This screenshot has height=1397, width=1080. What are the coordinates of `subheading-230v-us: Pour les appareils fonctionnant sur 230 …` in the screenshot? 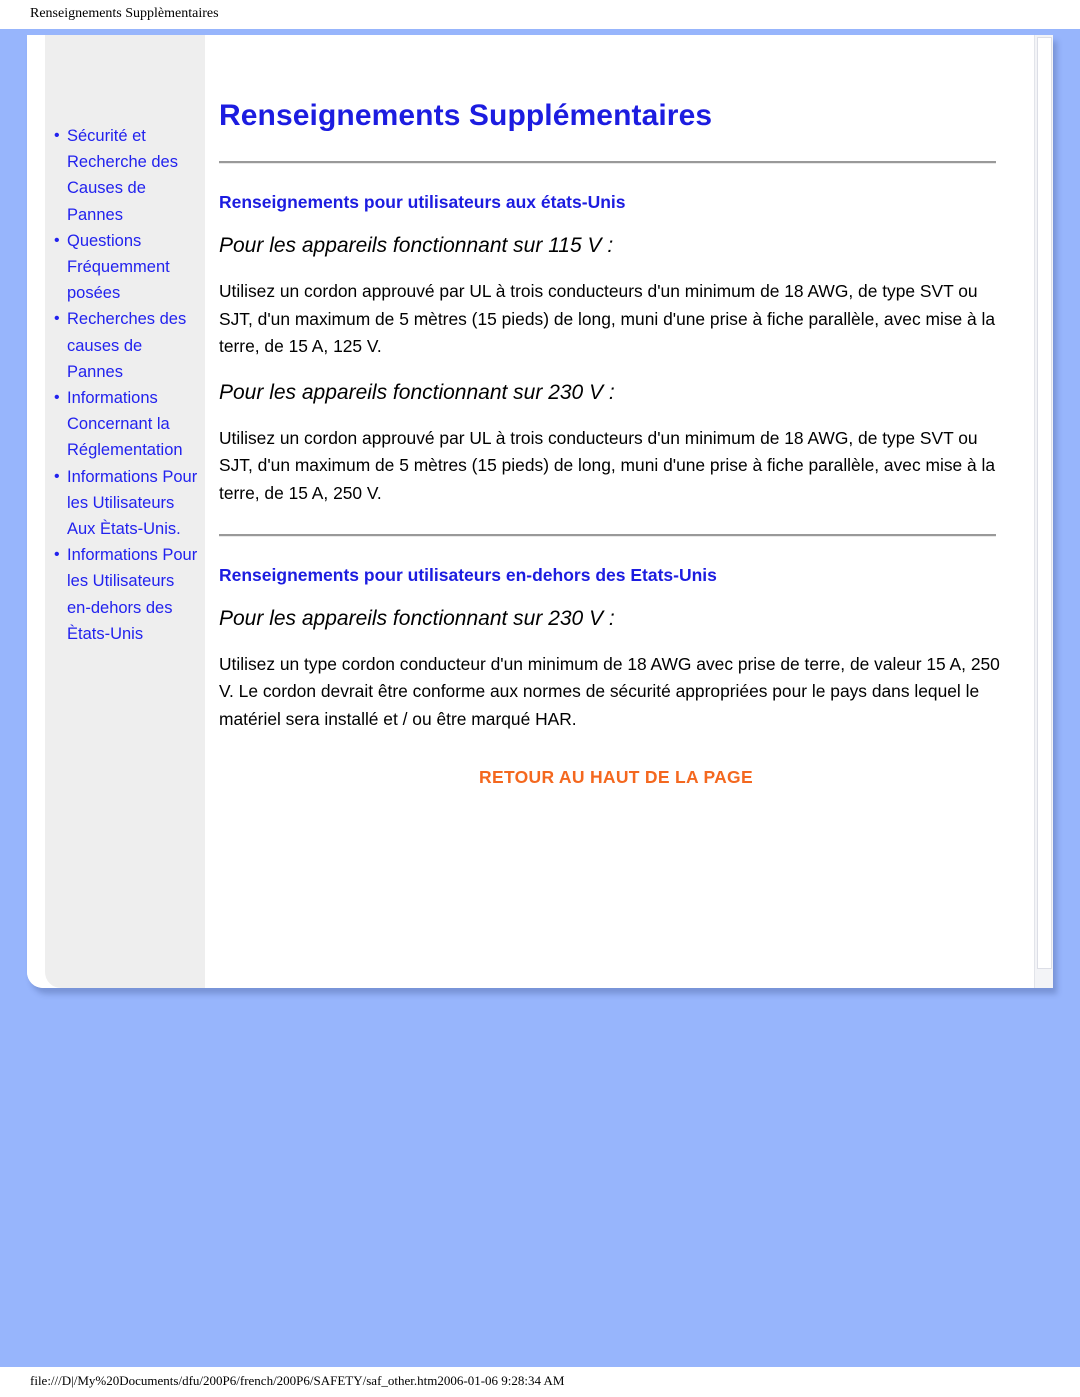 It's located at (417, 392).